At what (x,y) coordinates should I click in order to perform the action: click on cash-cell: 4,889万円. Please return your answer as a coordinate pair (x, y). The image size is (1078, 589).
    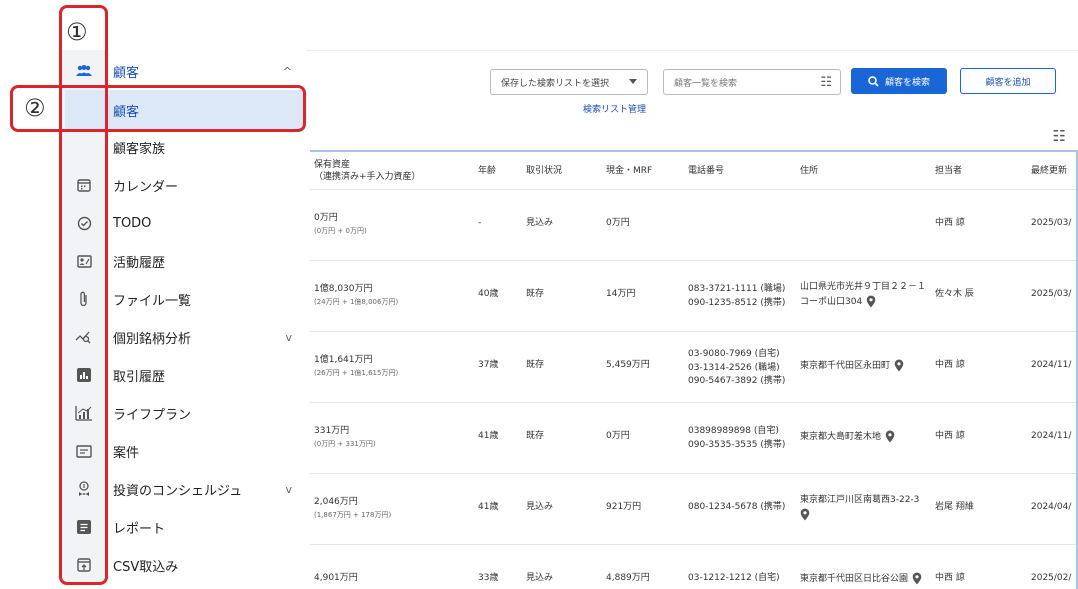
    Looking at the image, I should click on (628, 578).